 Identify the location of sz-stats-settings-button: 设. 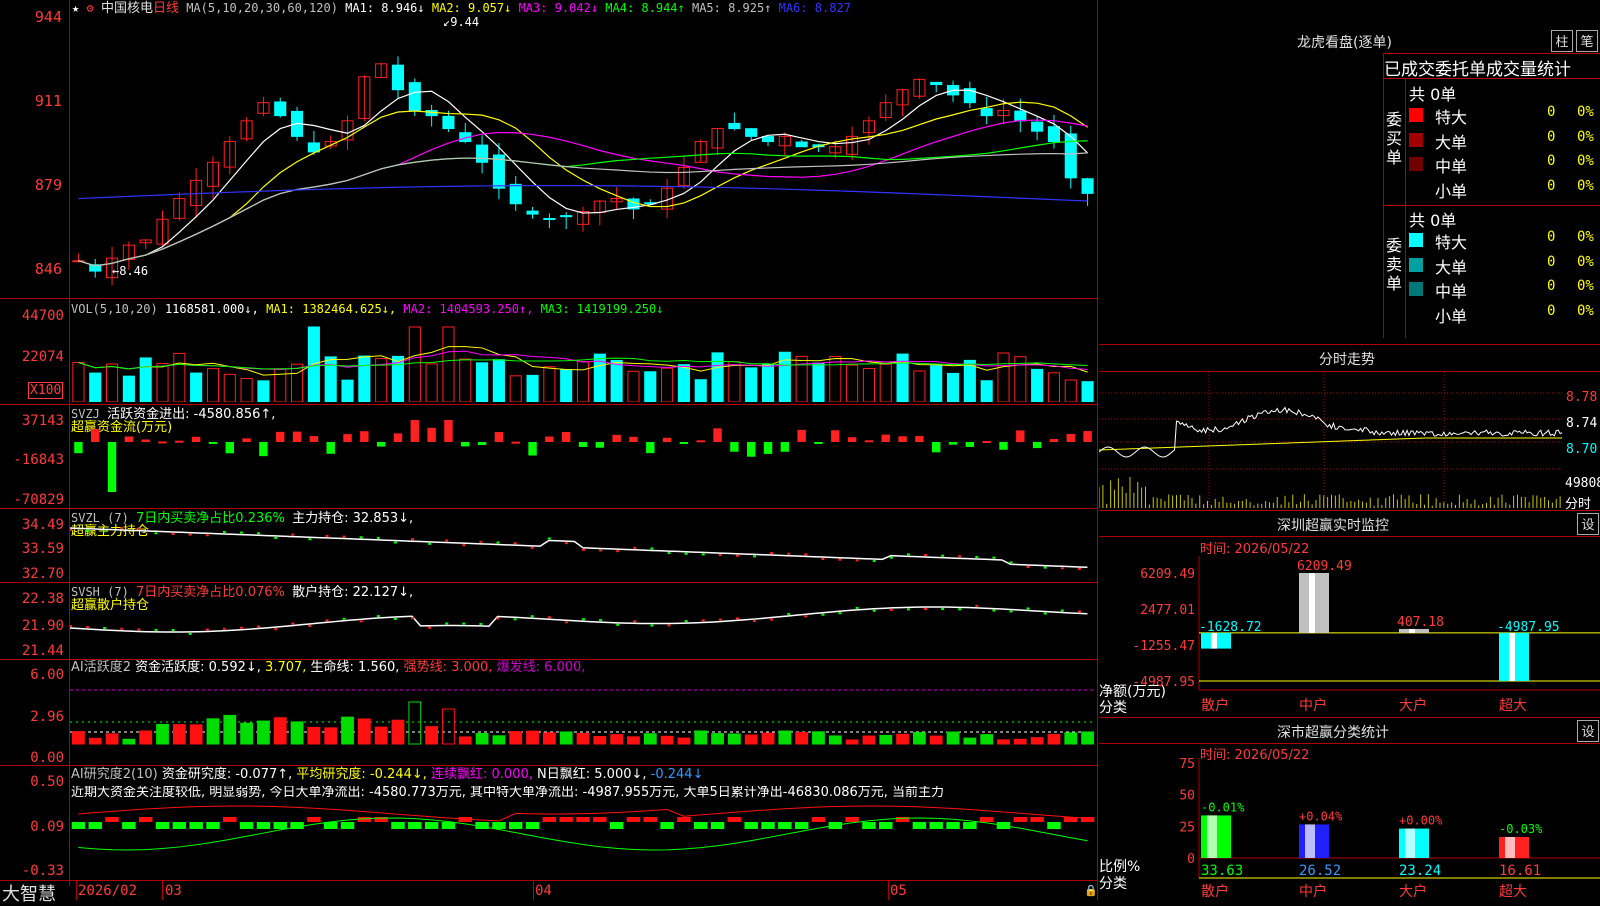
(1588, 731).